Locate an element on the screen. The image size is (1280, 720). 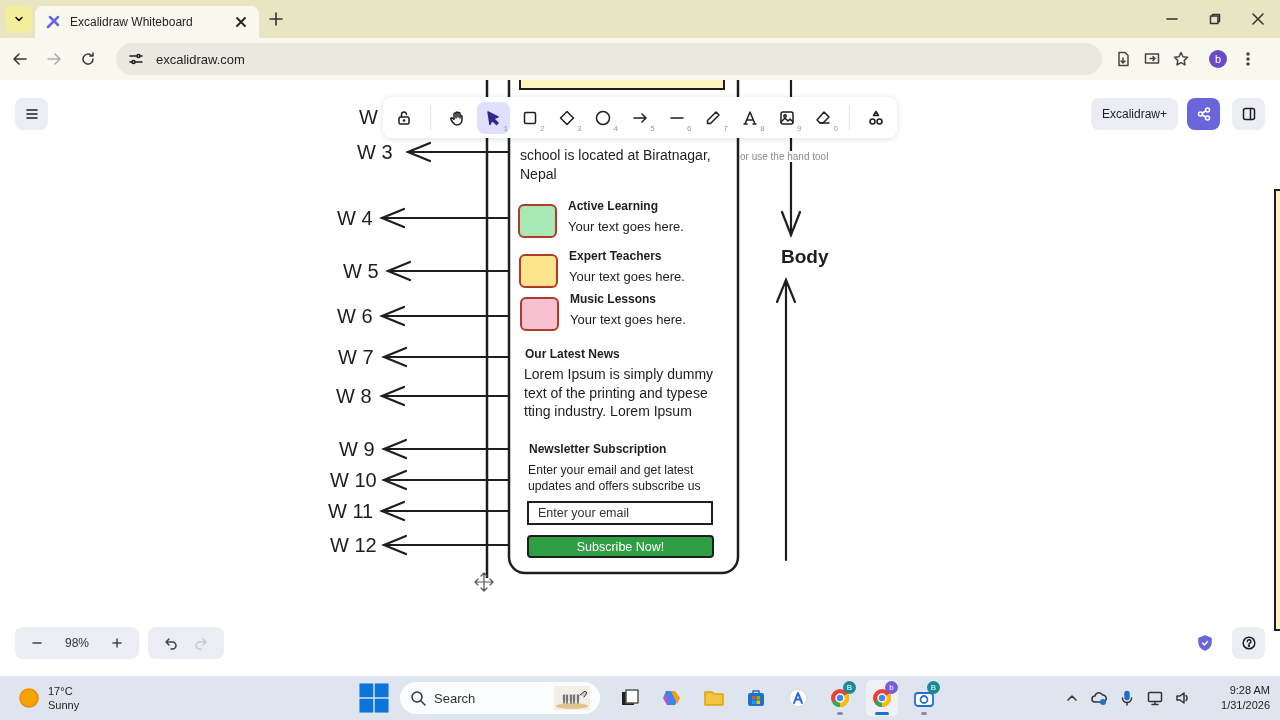
label: W 12 is located at coordinates (353, 545).